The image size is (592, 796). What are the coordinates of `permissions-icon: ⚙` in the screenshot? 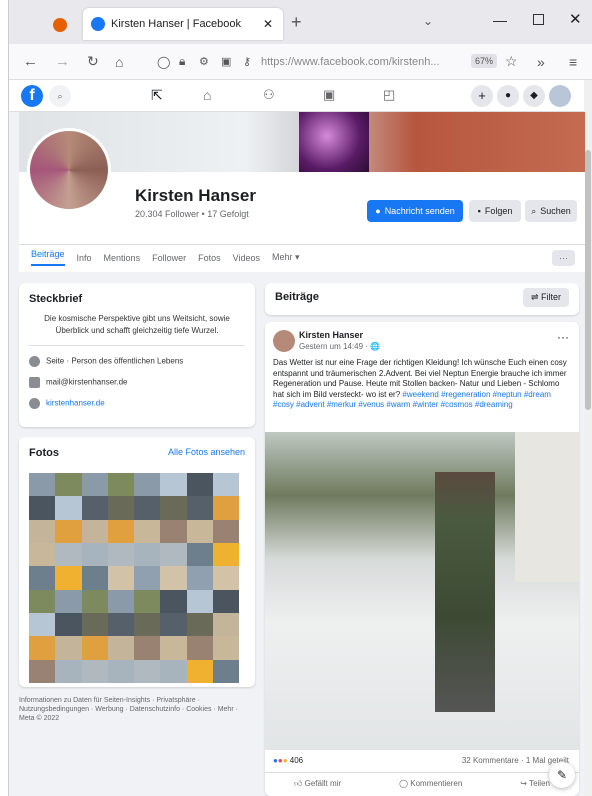 It's located at (204, 61).